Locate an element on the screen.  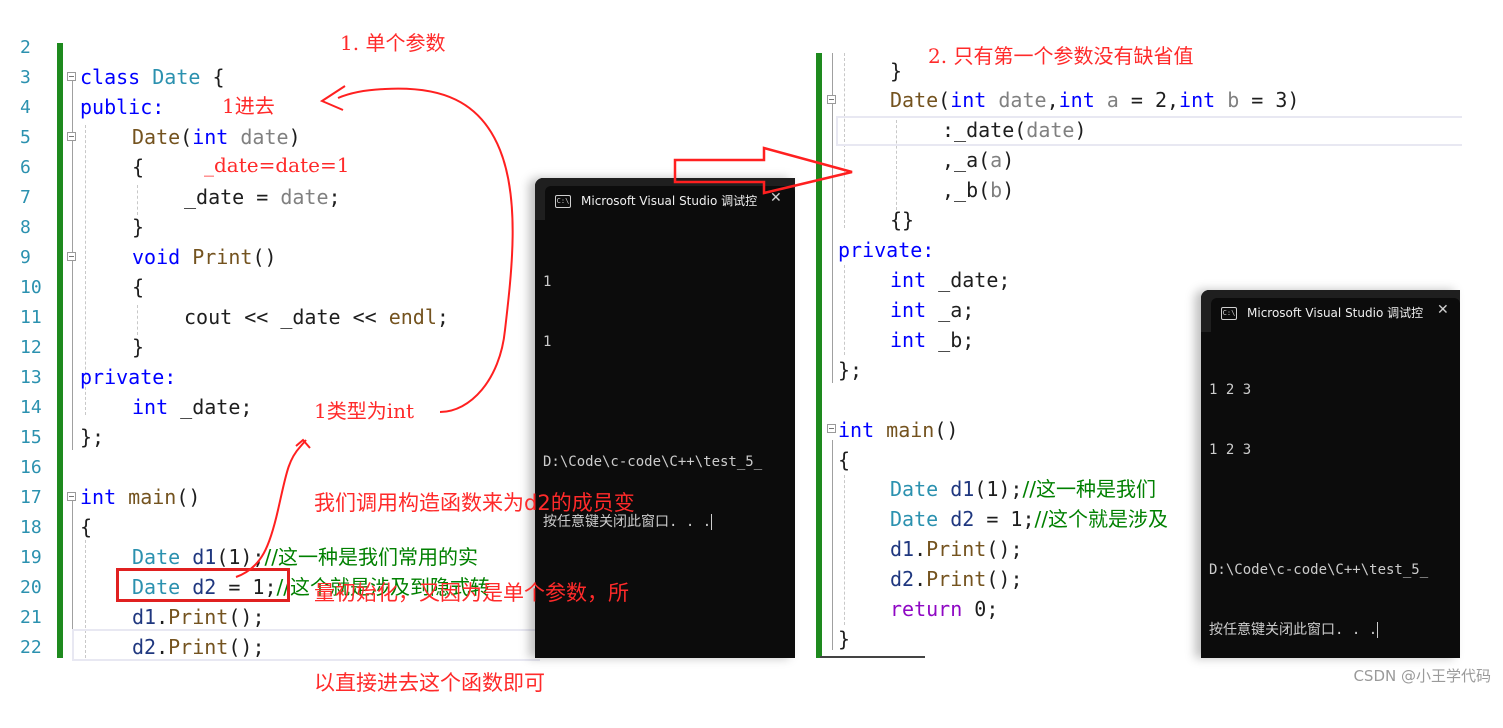
current-line-highlight is located at coordinates (1149, 131).